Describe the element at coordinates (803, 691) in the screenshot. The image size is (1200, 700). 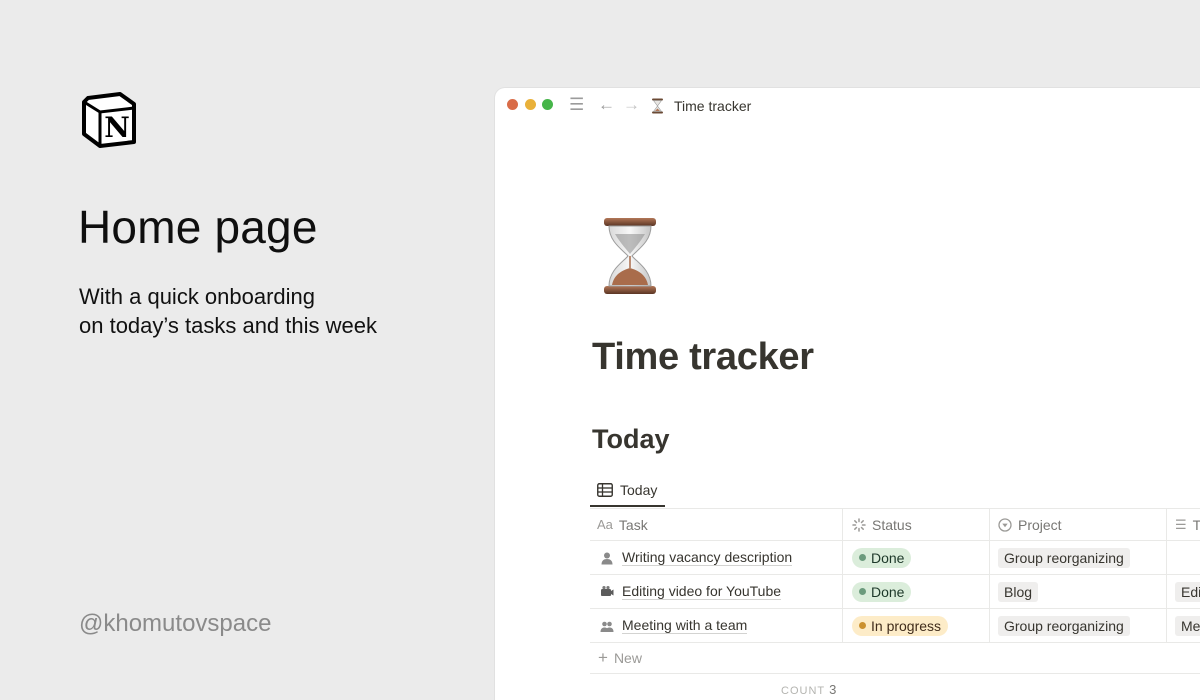
I see `count-label: COUNT` at that location.